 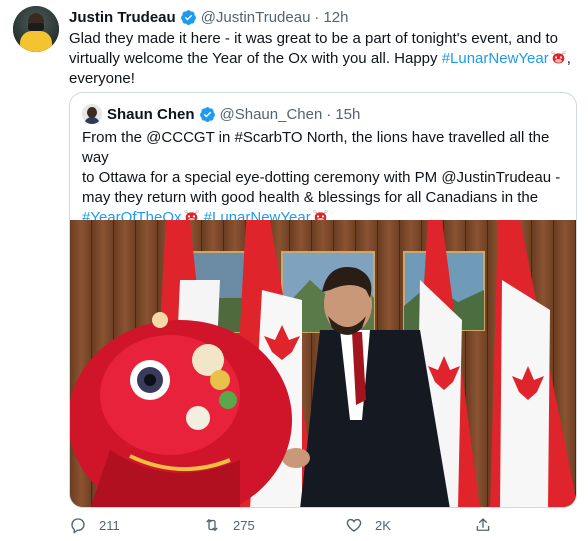 What do you see at coordinates (212, 525) in the screenshot?
I see `retweet-icon` at bounding box center [212, 525].